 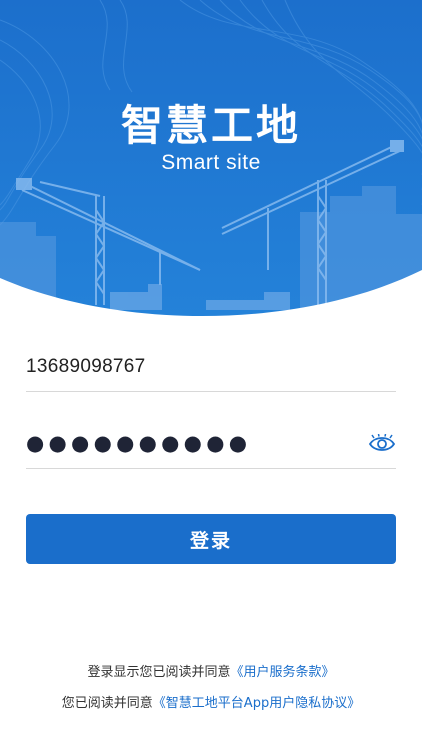 I want to click on eye-icon, so click(x=382, y=443).